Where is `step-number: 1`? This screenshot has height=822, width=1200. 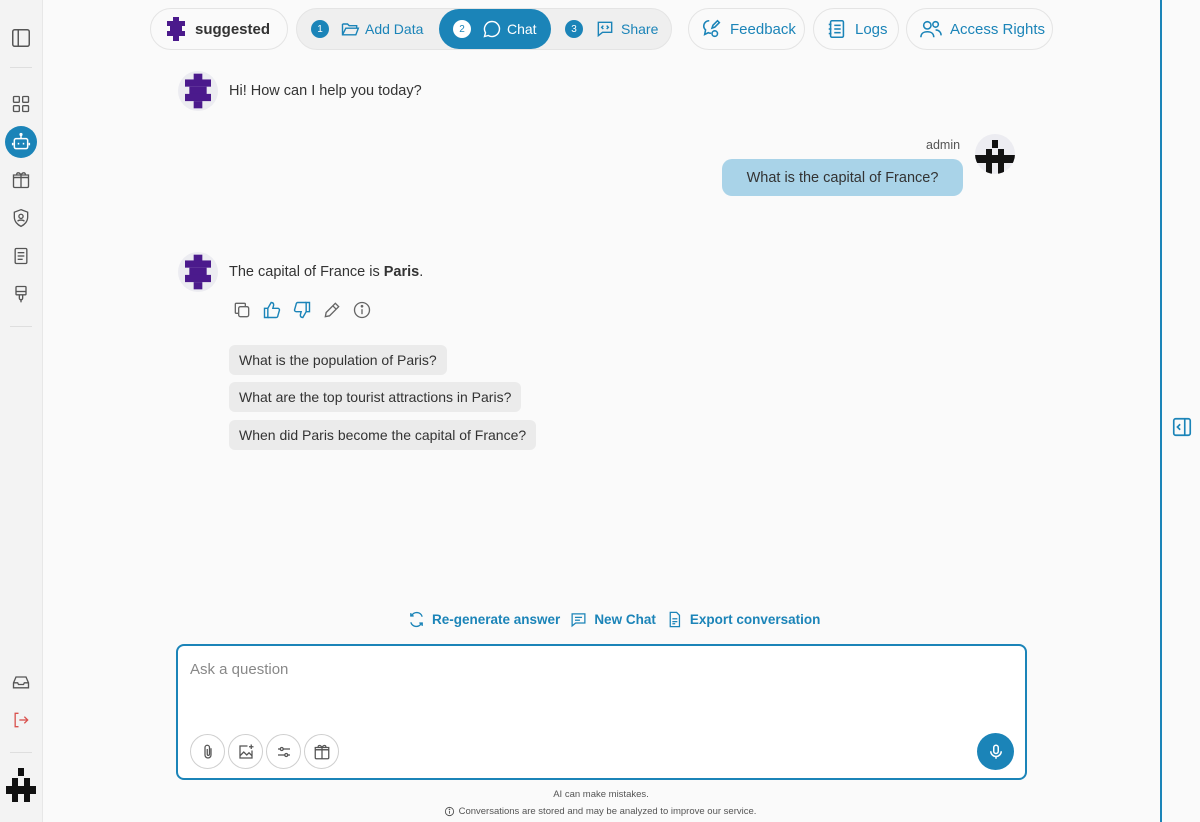
step-number: 1 is located at coordinates (320, 29).